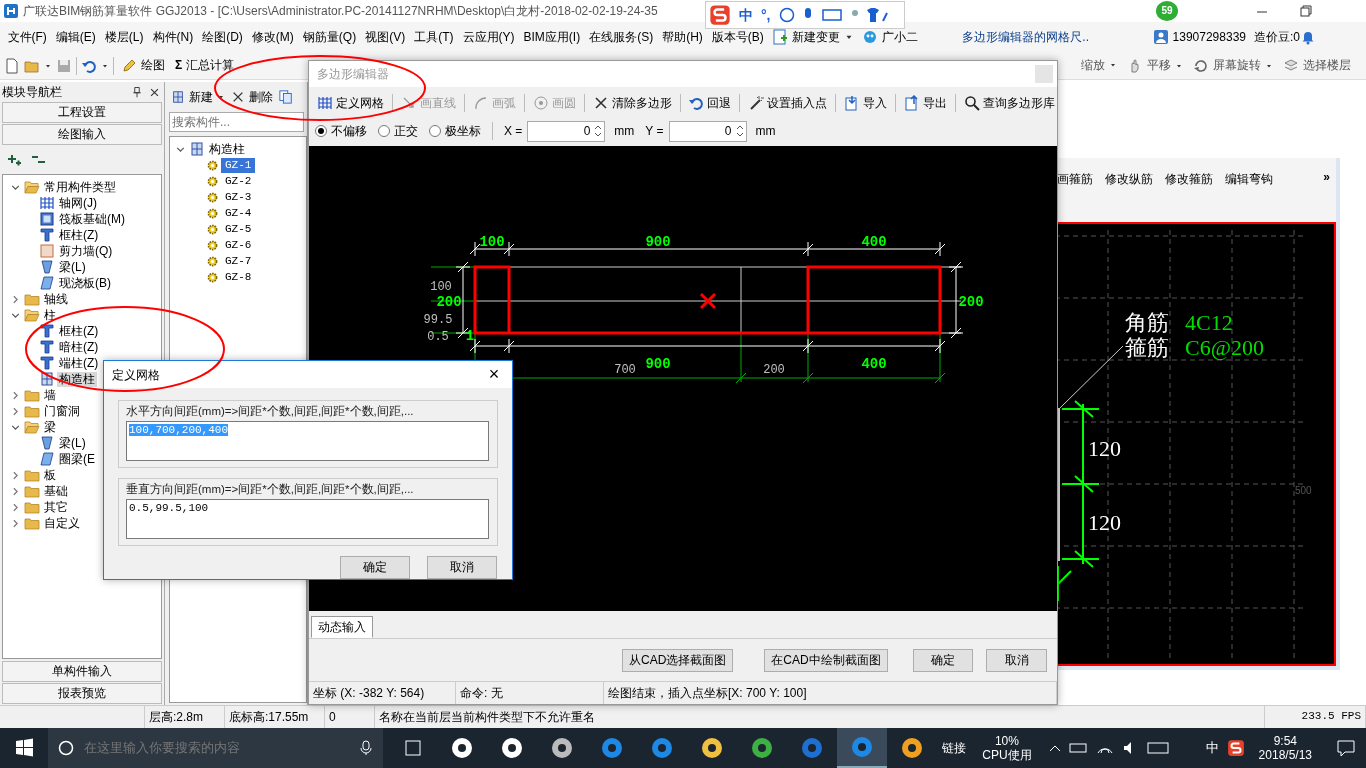 This screenshot has width=1366, height=768. Describe the element at coordinates (813, 37) in the screenshot. I see `new-change-button: 新建变更` at that location.